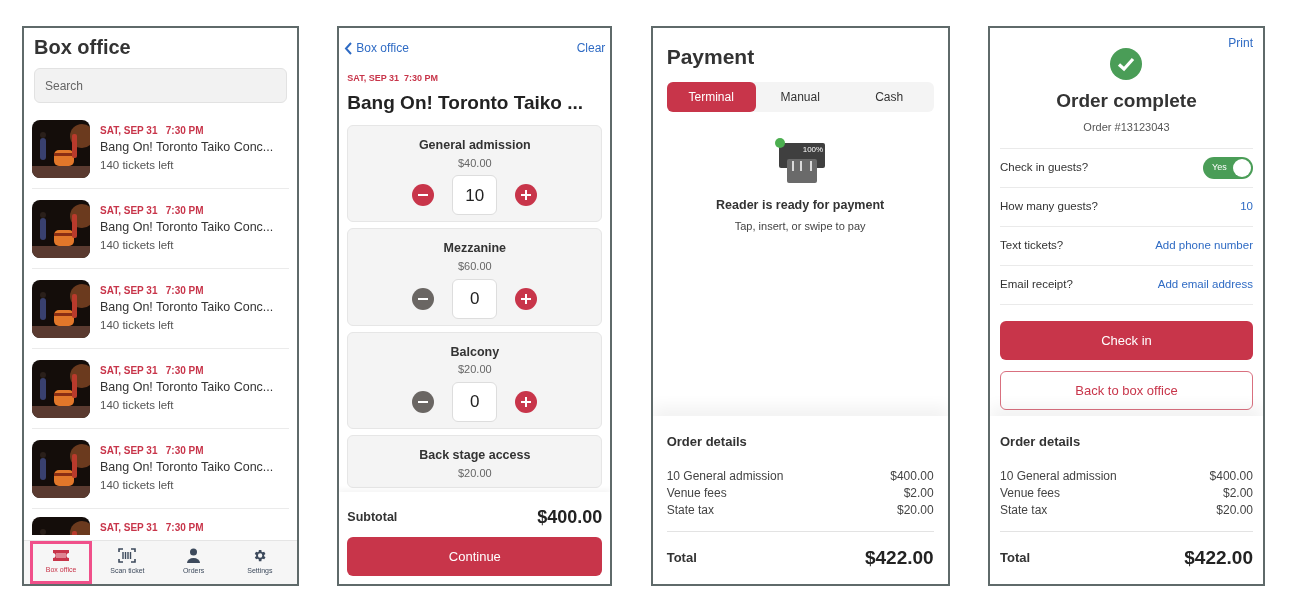 The image size is (1291, 606). Describe the element at coordinates (800, 227) in the screenshot. I see `reader-hint: Tap, insert, or swipe to pay` at that location.